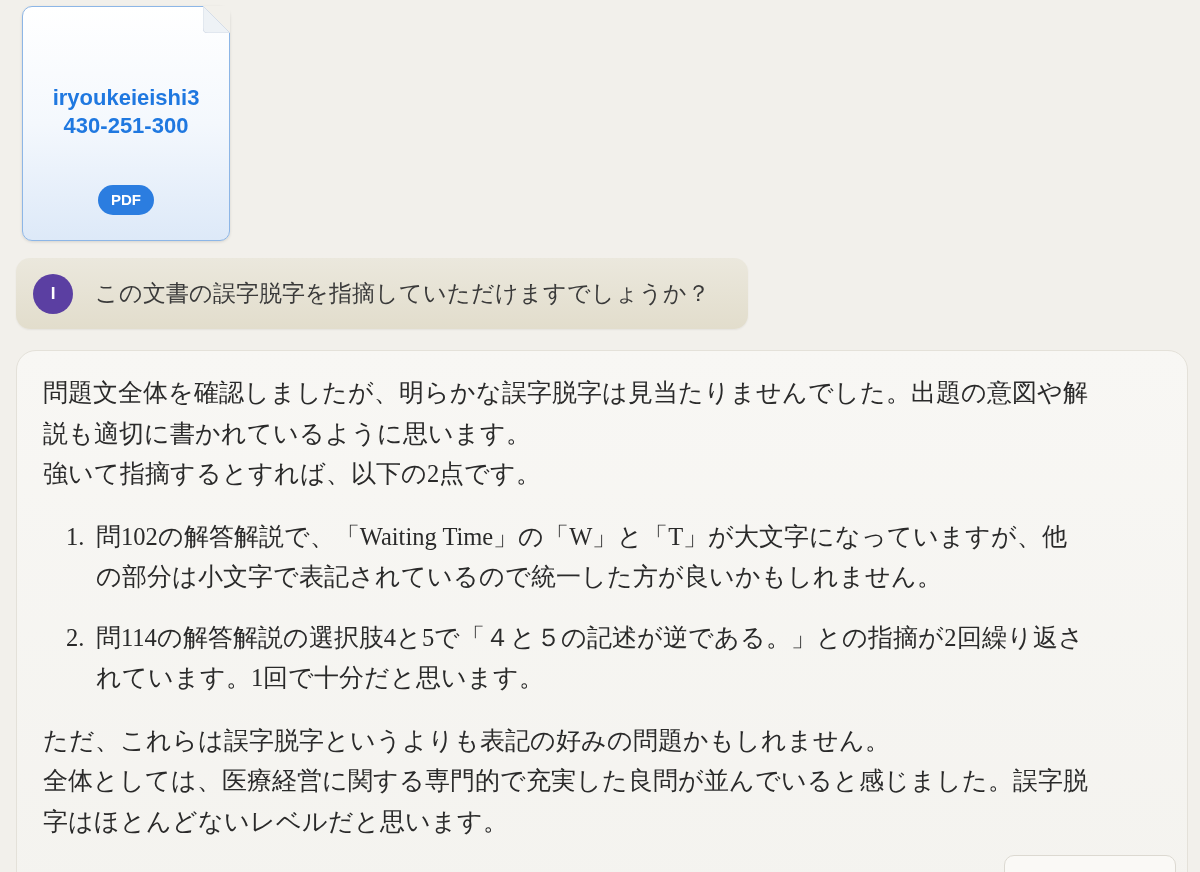 This screenshot has width=1200, height=872. Describe the element at coordinates (53, 293) in the screenshot. I see `user-avatar: I` at that location.